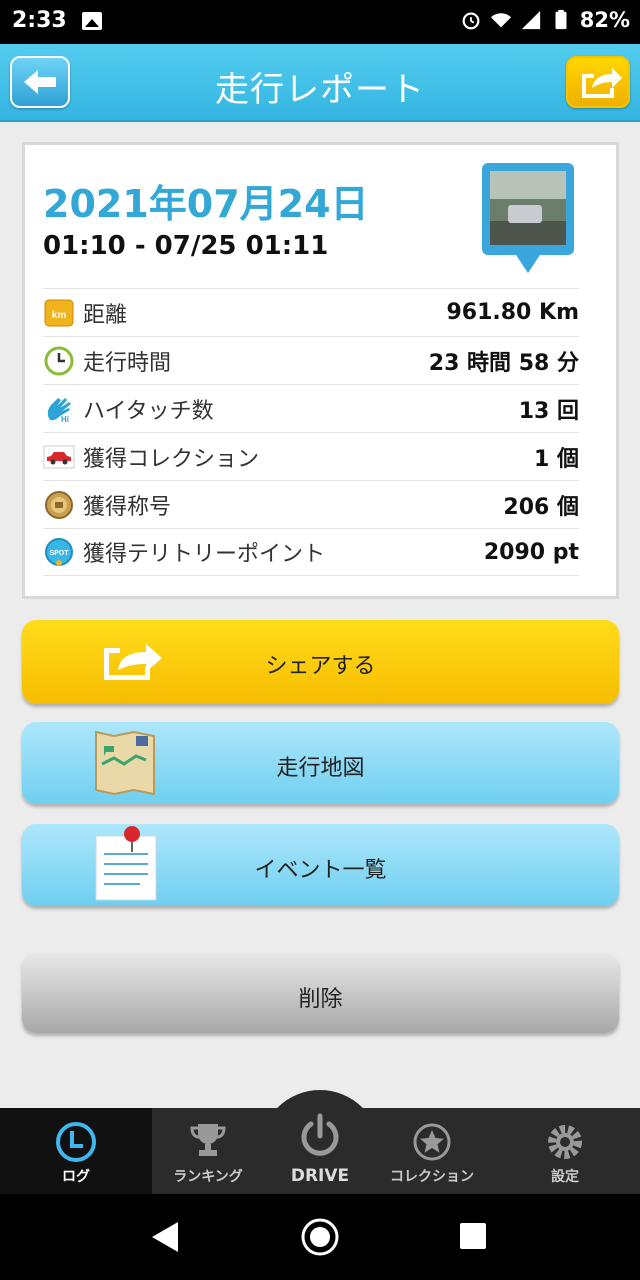 The width and height of the screenshot is (640, 1280). Describe the element at coordinates (320, 1134) in the screenshot. I see `power-icon` at that location.